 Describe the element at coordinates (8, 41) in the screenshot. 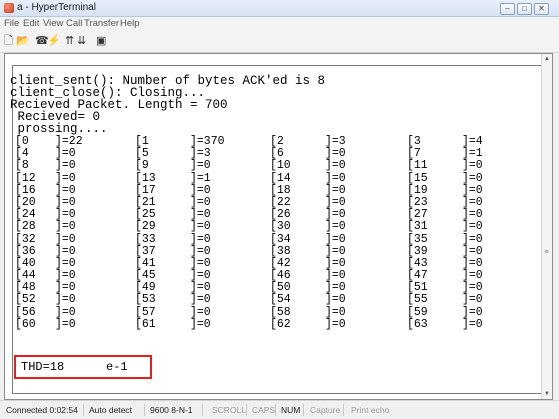

I see `new-icon: 🗋` at that location.